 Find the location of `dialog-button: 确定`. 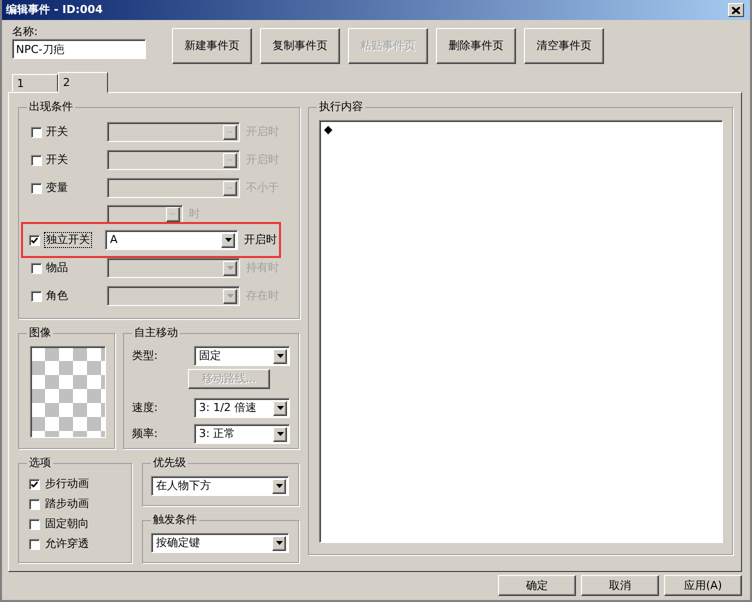

dialog-button: 确定 is located at coordinates (537, 585).